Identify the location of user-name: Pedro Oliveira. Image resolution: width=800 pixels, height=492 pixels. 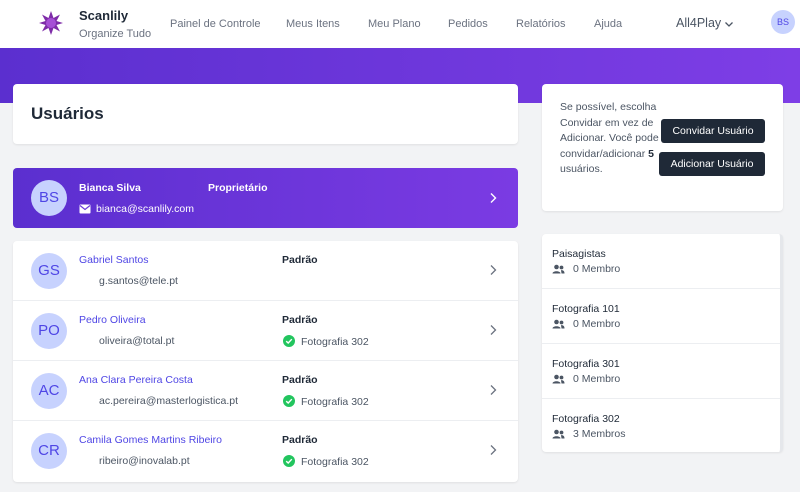
(112, 320).